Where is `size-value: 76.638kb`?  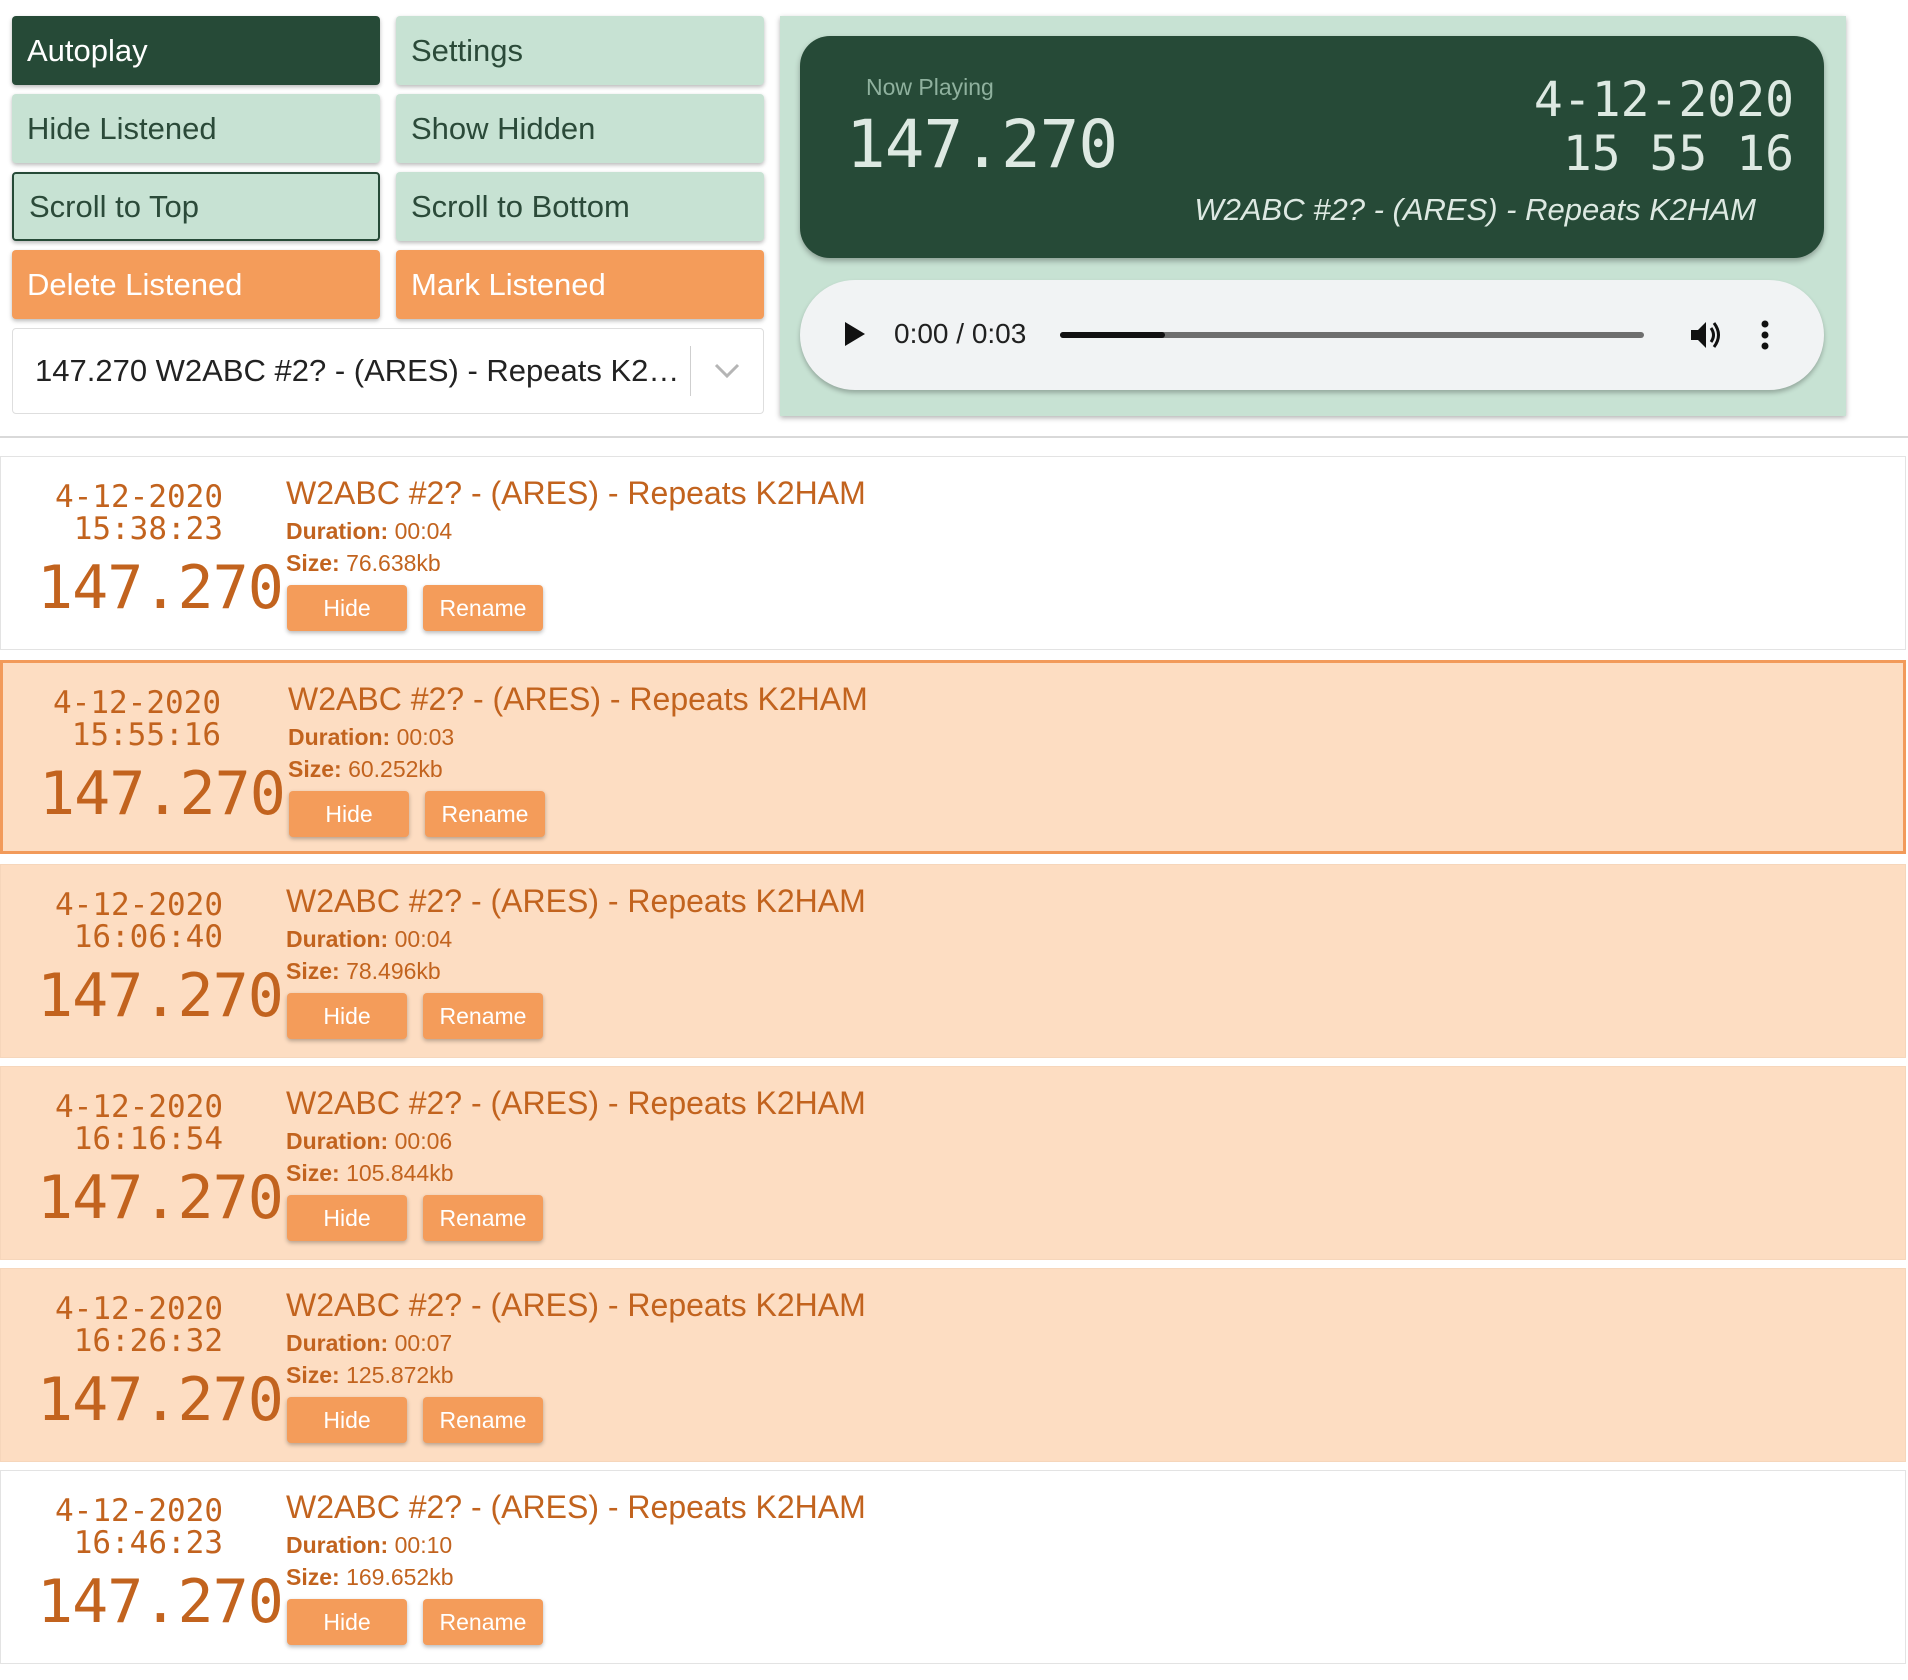
size-value: 76.638kb is located at coordinates (393, 563).